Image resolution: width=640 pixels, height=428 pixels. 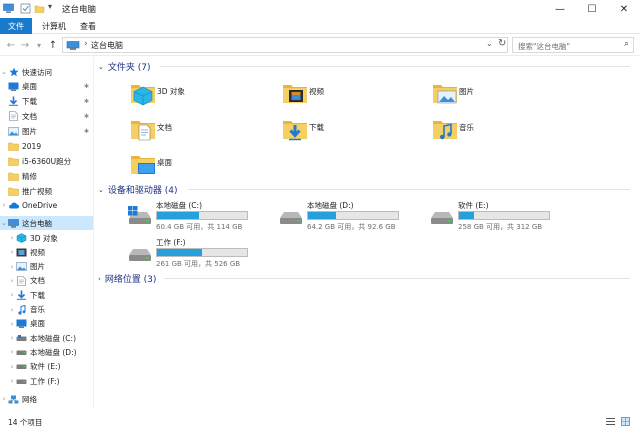 What do you see at coordinates (46, 310) in the screenshot?
I see `nav-pc-item: › 音乐` at bounding box center [46, 310].